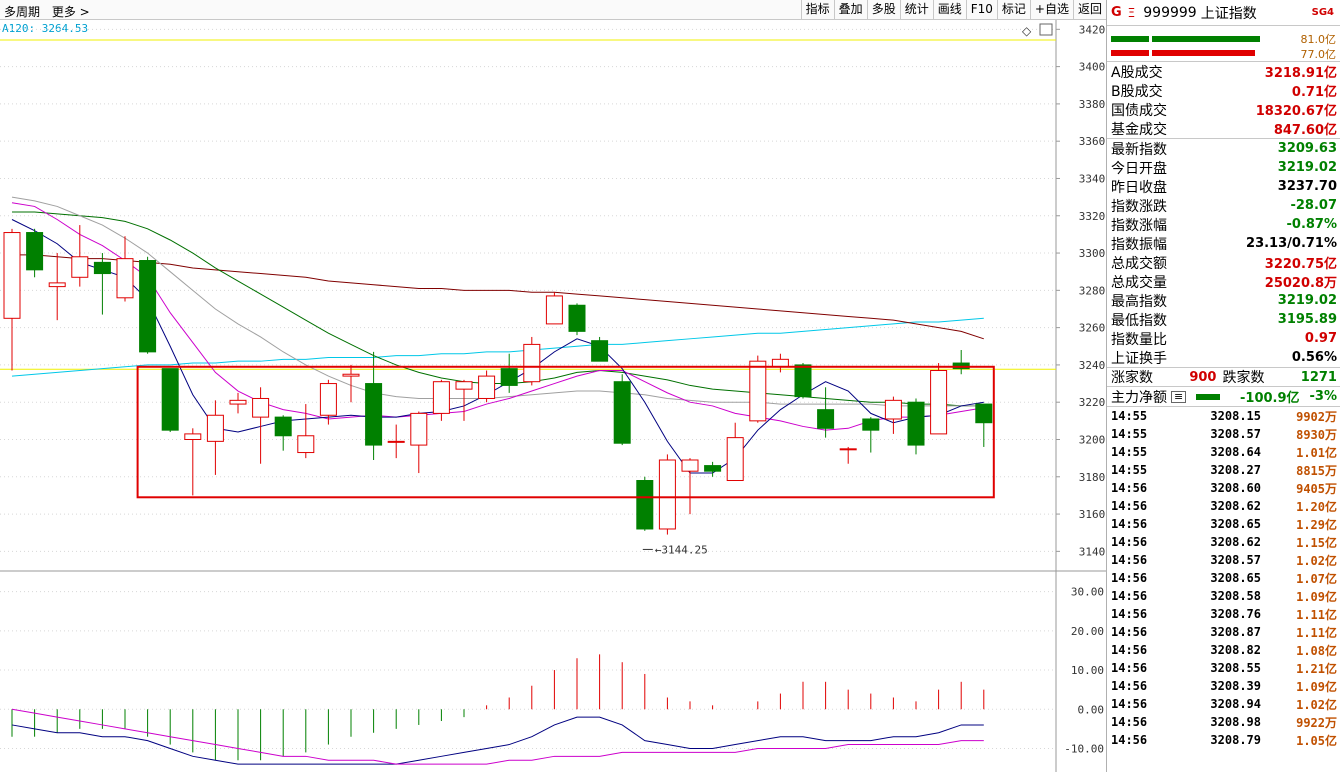 The width and height of the screenshot is (1340, 772). I want to click on price-tick-label: 3360, so click(1092, 141).